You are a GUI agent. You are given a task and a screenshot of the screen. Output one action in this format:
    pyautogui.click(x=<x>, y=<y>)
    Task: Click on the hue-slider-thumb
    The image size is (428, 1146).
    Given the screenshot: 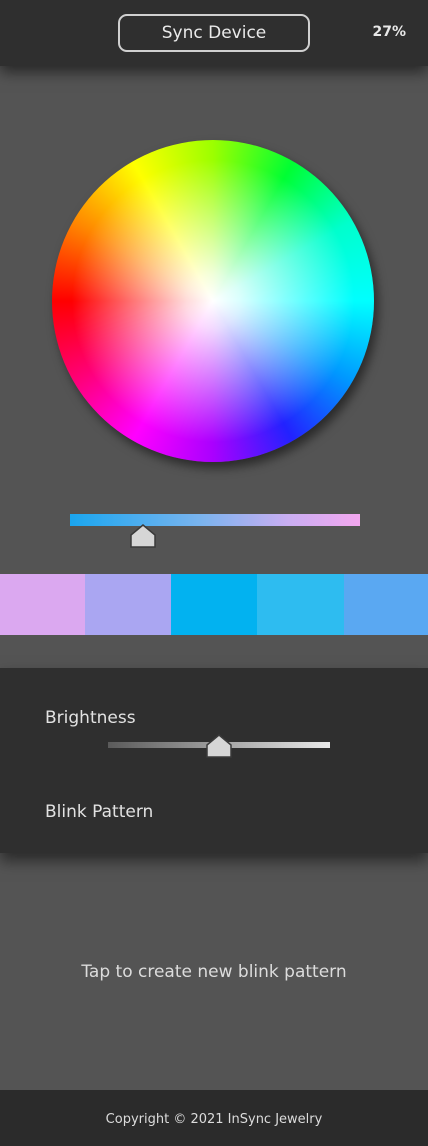 What is the action you would take?
    pyautogui.click(x=143, y=536)
    